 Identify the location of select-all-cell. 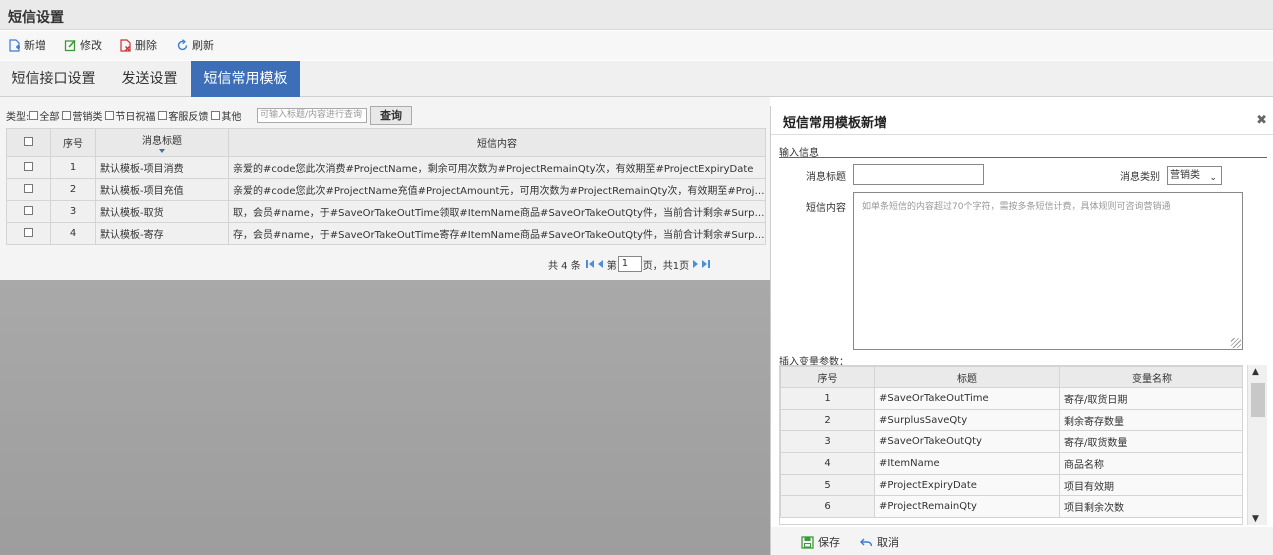
(28, 142).